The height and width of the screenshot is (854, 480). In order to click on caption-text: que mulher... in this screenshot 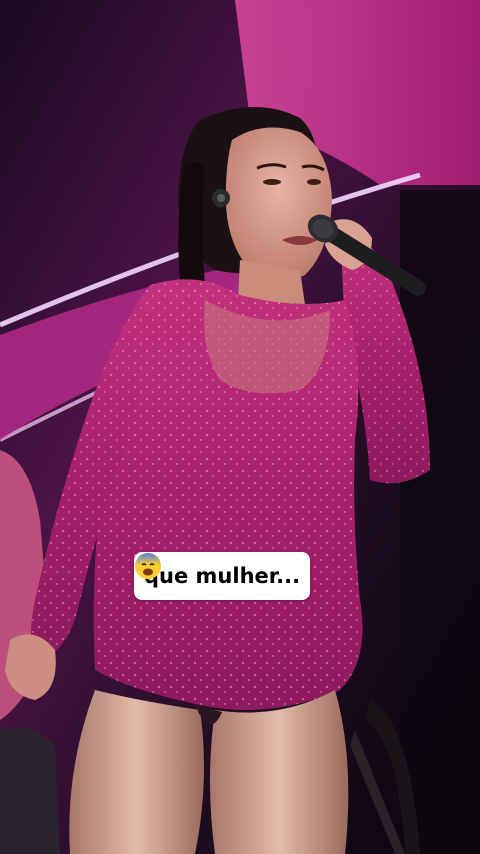, I will do `click(222, 576)`.